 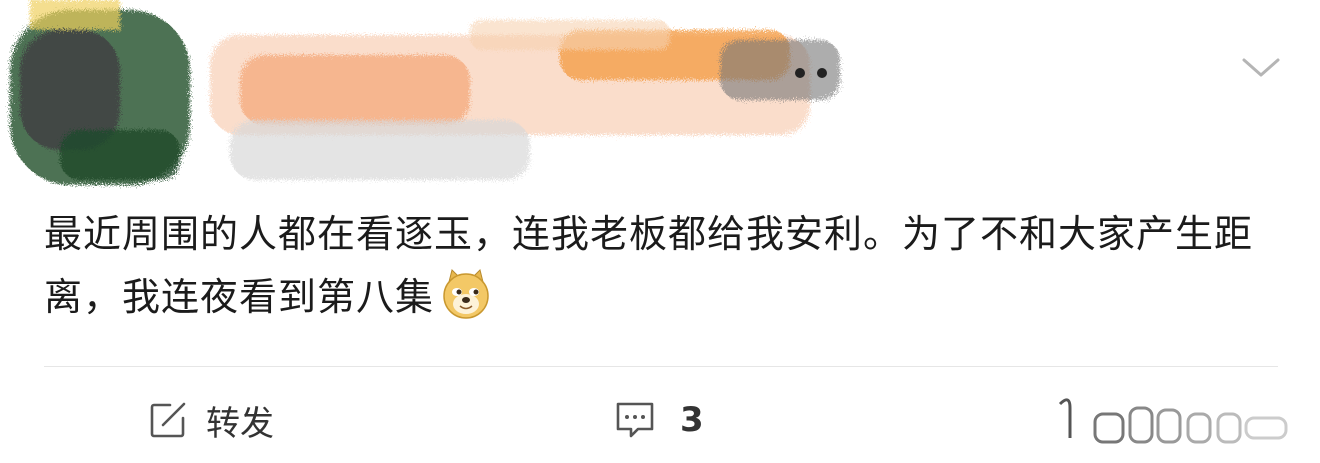 I want to click on share-icon, so click(x=168, y=420).